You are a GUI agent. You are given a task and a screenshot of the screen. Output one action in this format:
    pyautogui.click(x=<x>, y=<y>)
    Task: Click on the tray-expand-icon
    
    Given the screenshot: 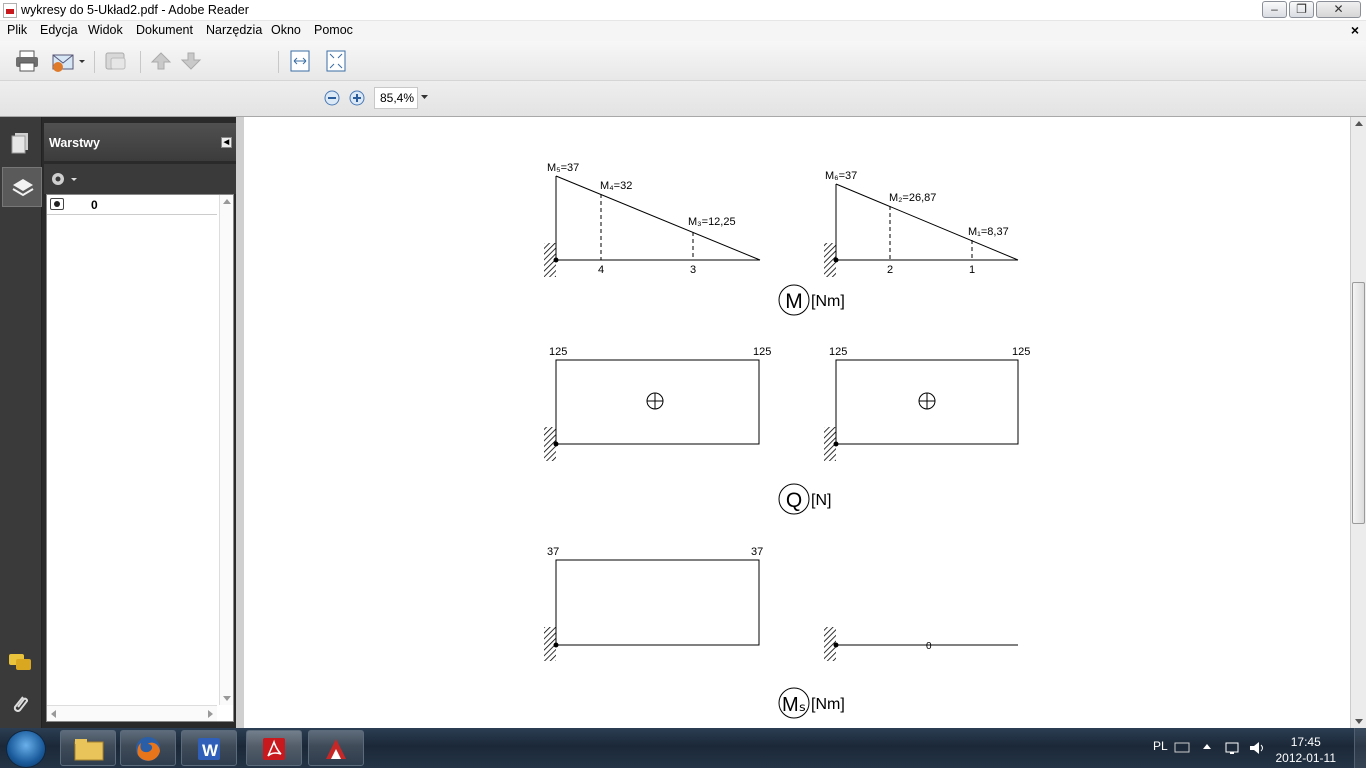 What is the action you would take?
    pyautogui.click(x=1207, y=746)
    